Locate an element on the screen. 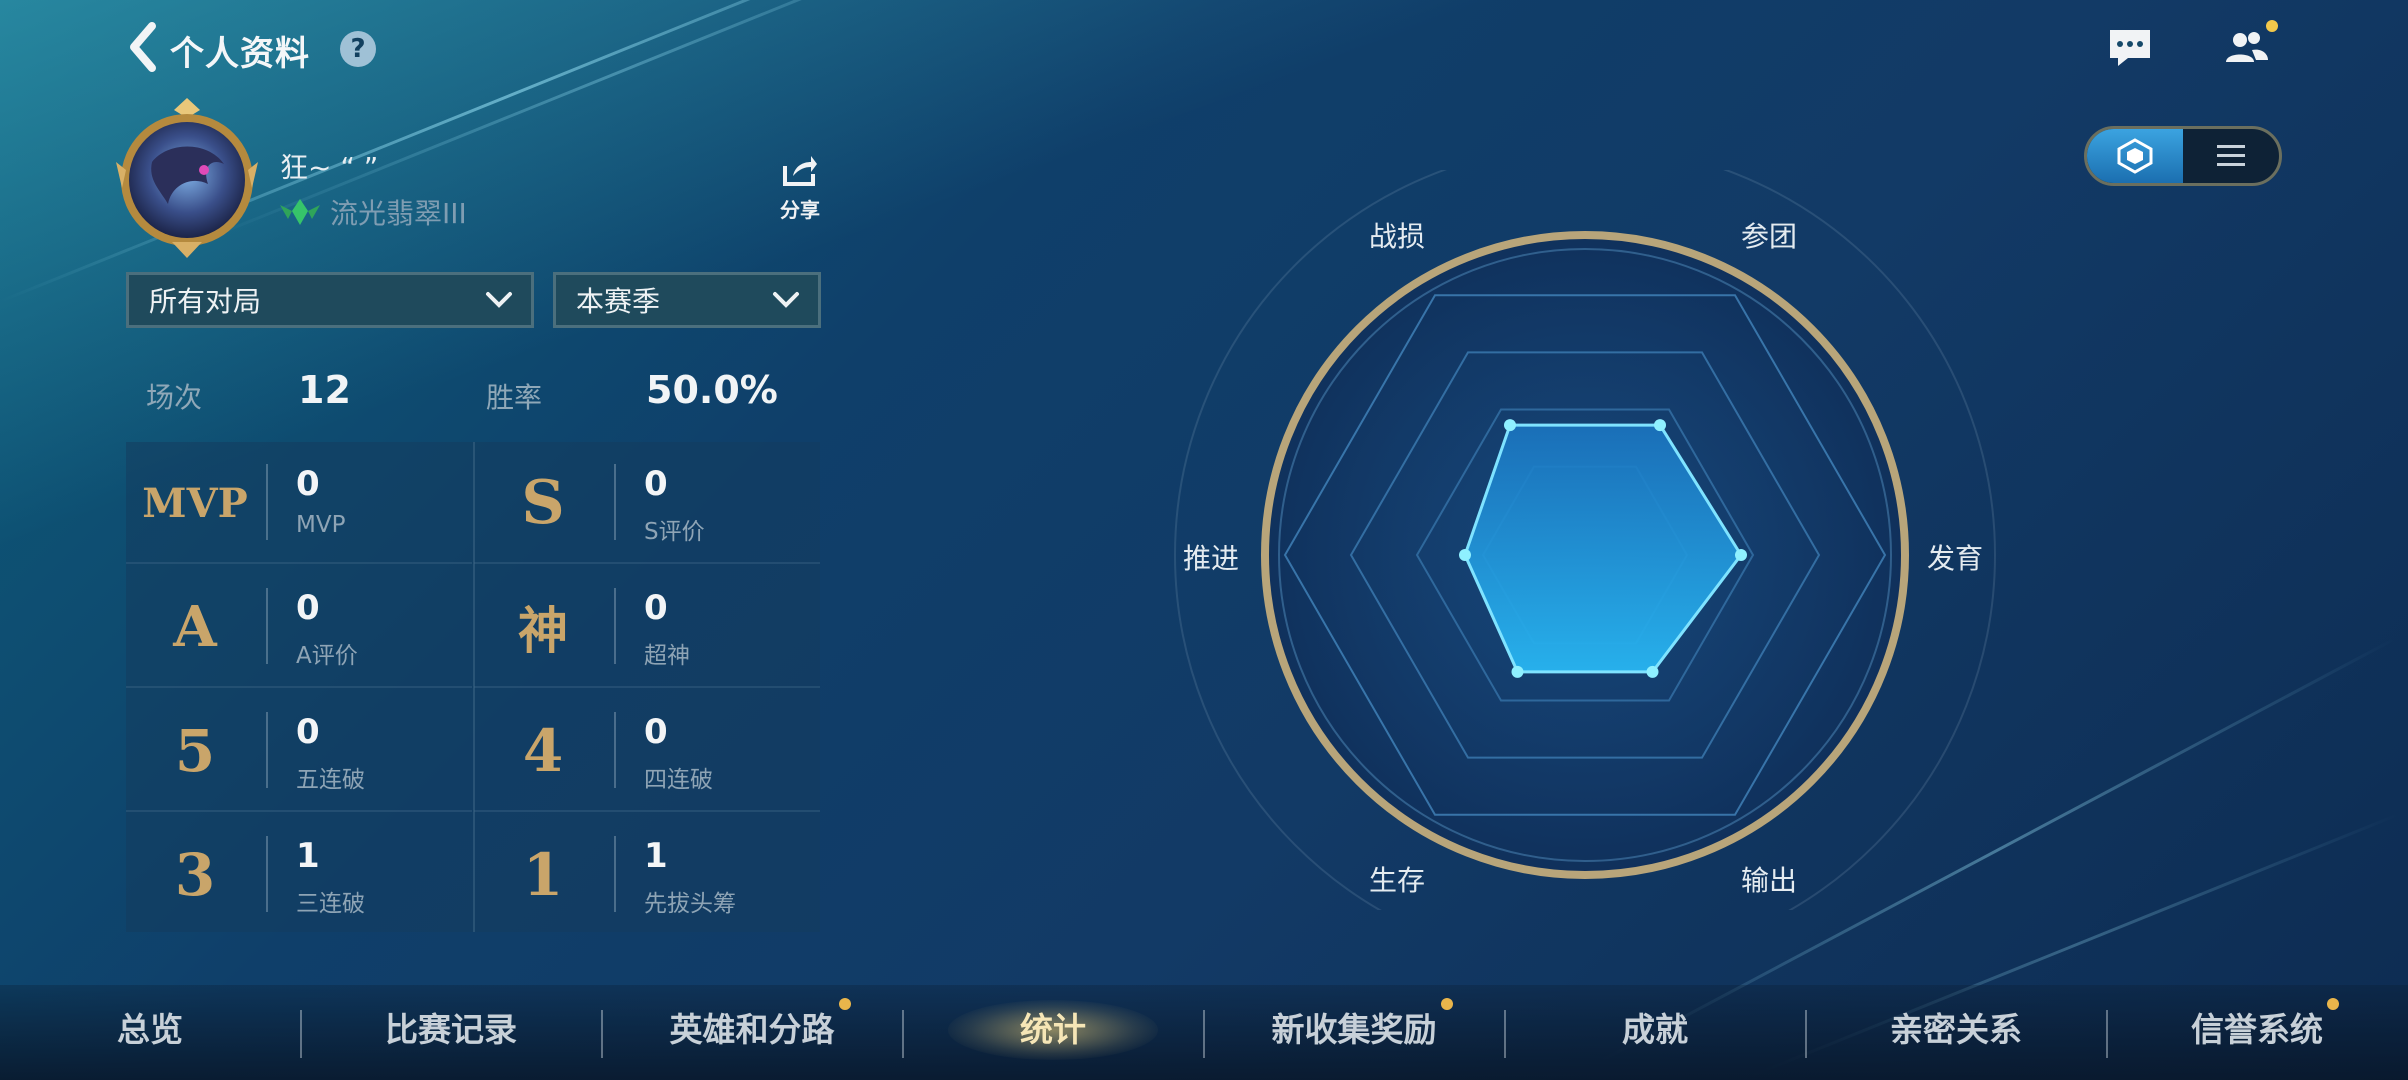 The width and height of the screenshot is (2408, 1080). friends-button is located at coordinates (2250, 46).